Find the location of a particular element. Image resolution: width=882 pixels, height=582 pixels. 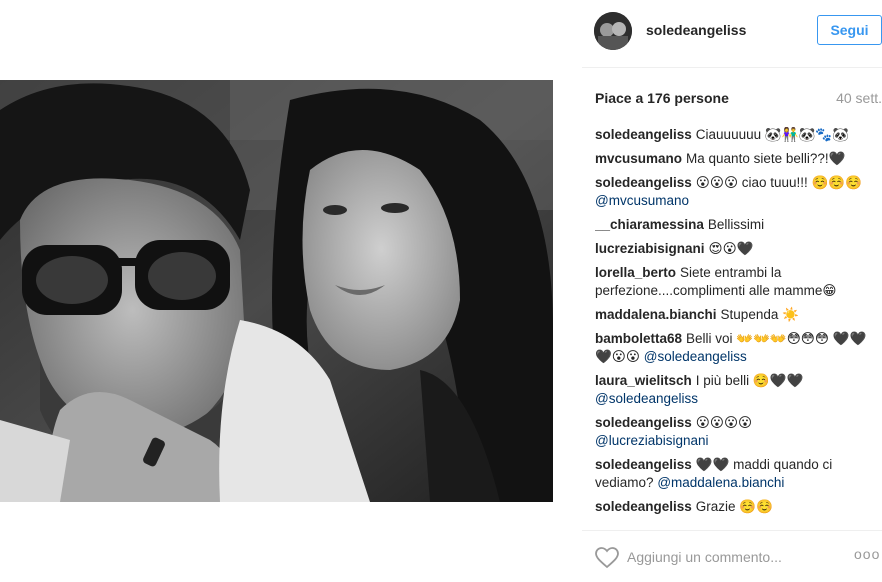

comment-username: __chiaramessina is located at coordinates (649, 224).